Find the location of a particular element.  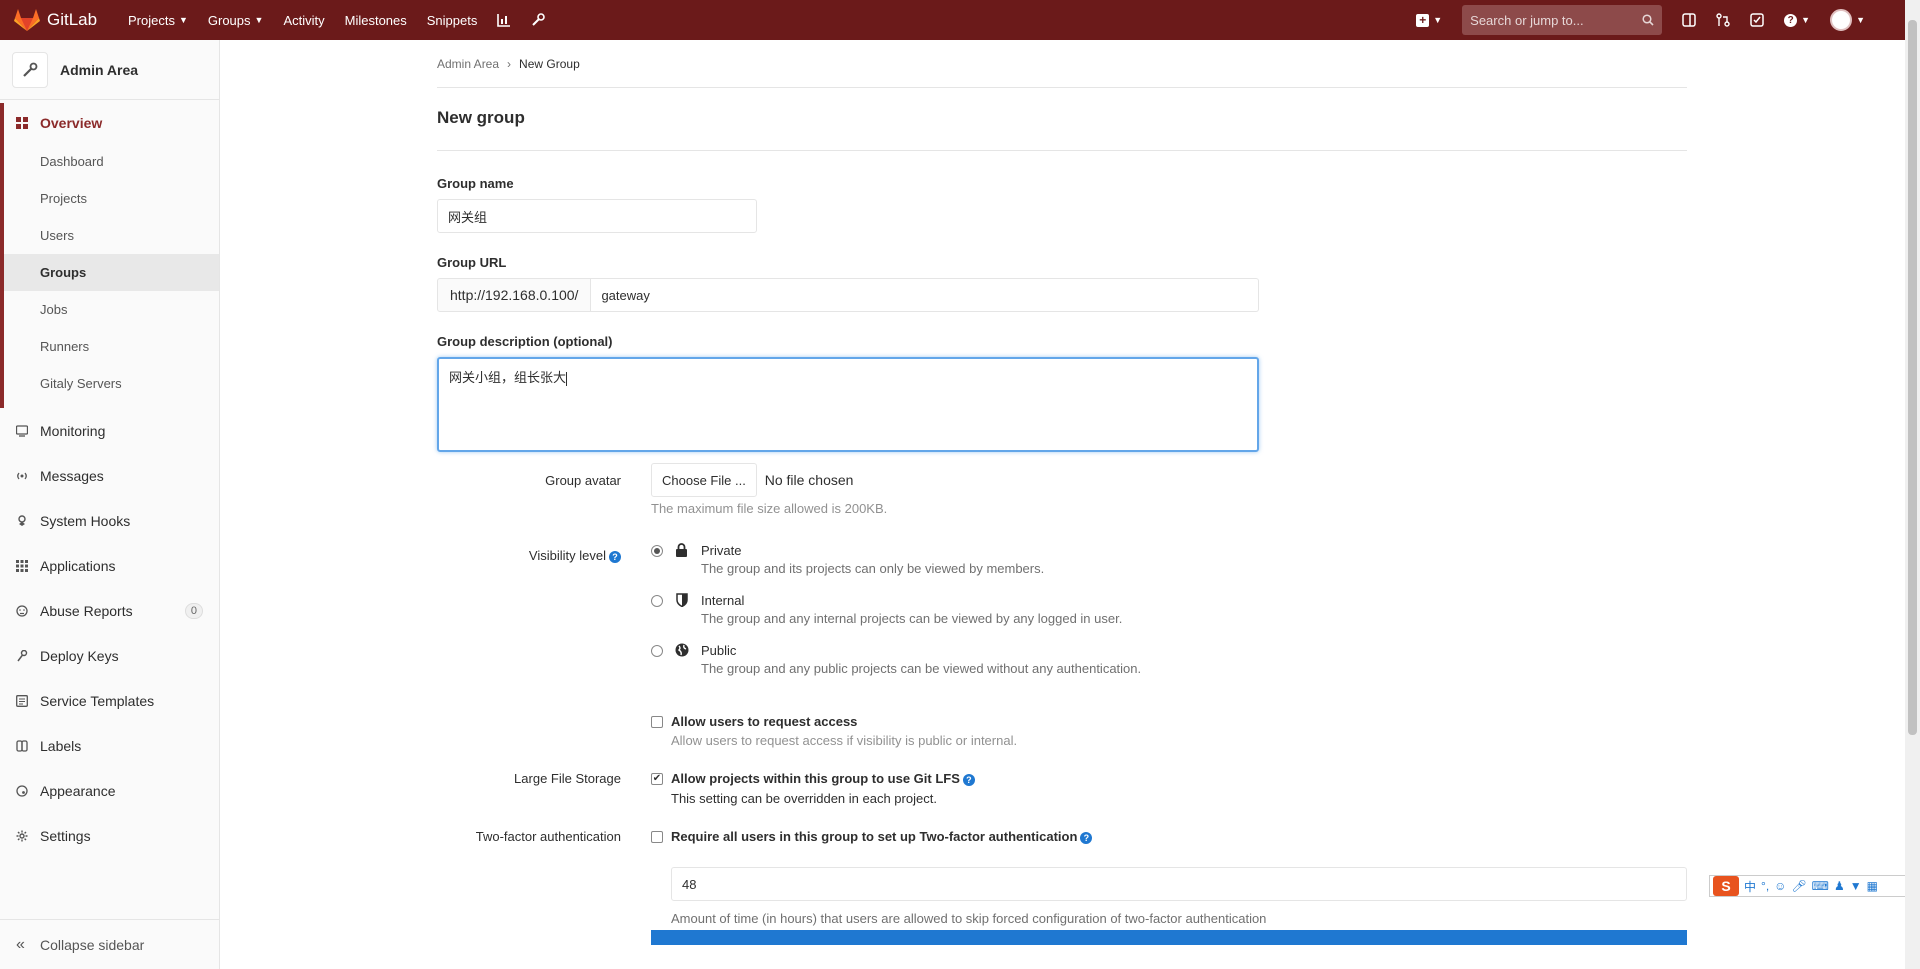

nav-projects: Projects ▼ is located at coordinates (158, 20).